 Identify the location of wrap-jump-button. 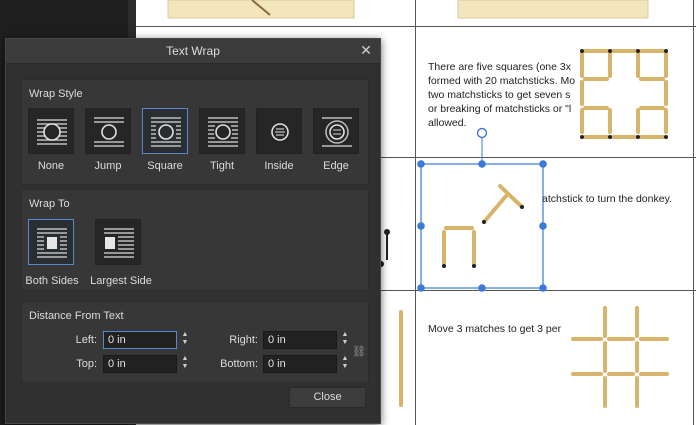
(108, 131).